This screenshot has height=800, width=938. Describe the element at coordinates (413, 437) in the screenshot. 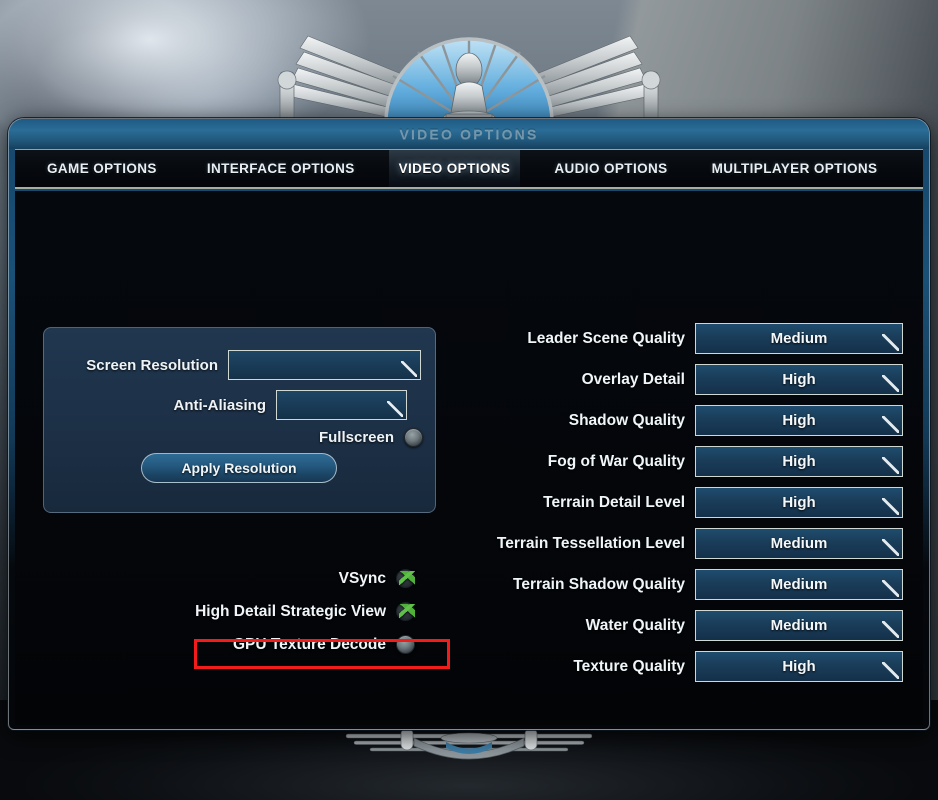

I see `fullscreen-toggle-unchecked-icon` at that location.